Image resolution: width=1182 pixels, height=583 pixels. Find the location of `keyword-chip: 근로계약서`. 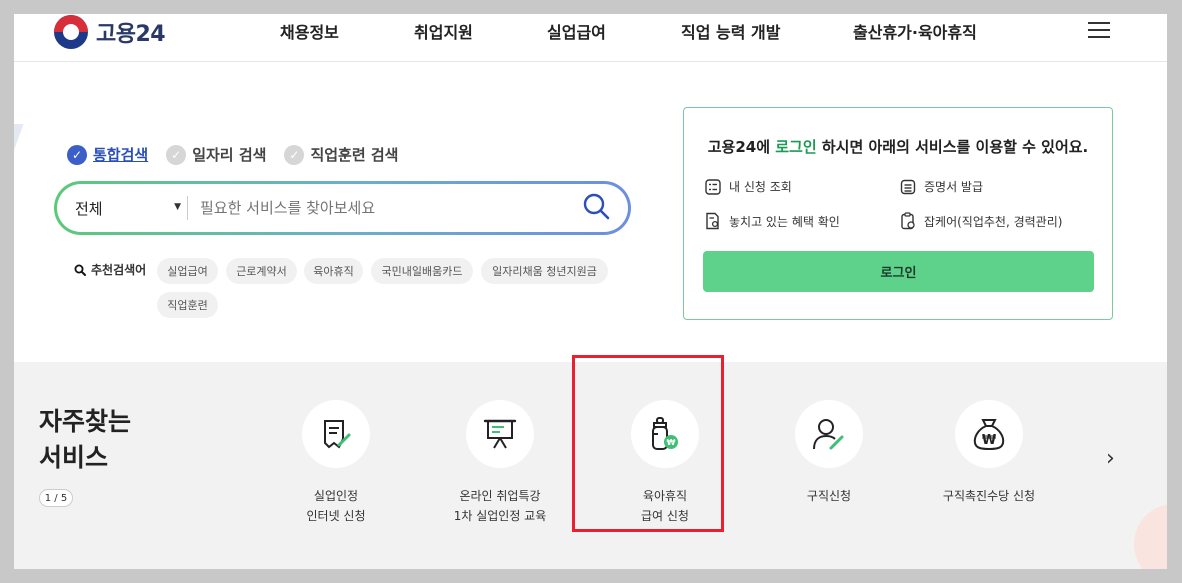

keyword-chip: 근로계약서 is located at coordinates (261, 271).